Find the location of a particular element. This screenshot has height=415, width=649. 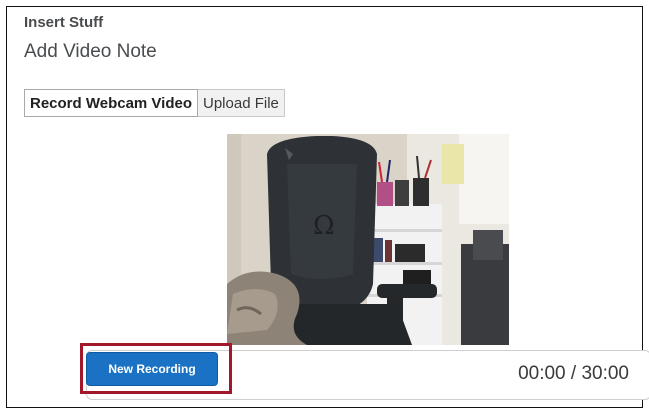

page-title: Add Video Note is located at coordinates (90, 51).